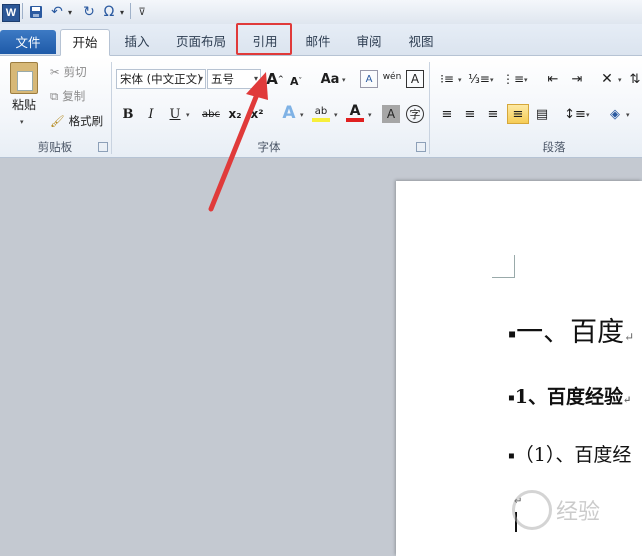 Image resolution: width=642 pixels, height=556 pixels. What do you see at coordinates (234, 150) in the screenshot?
I see `arrow-shaft` at bounding box center [234, 150].